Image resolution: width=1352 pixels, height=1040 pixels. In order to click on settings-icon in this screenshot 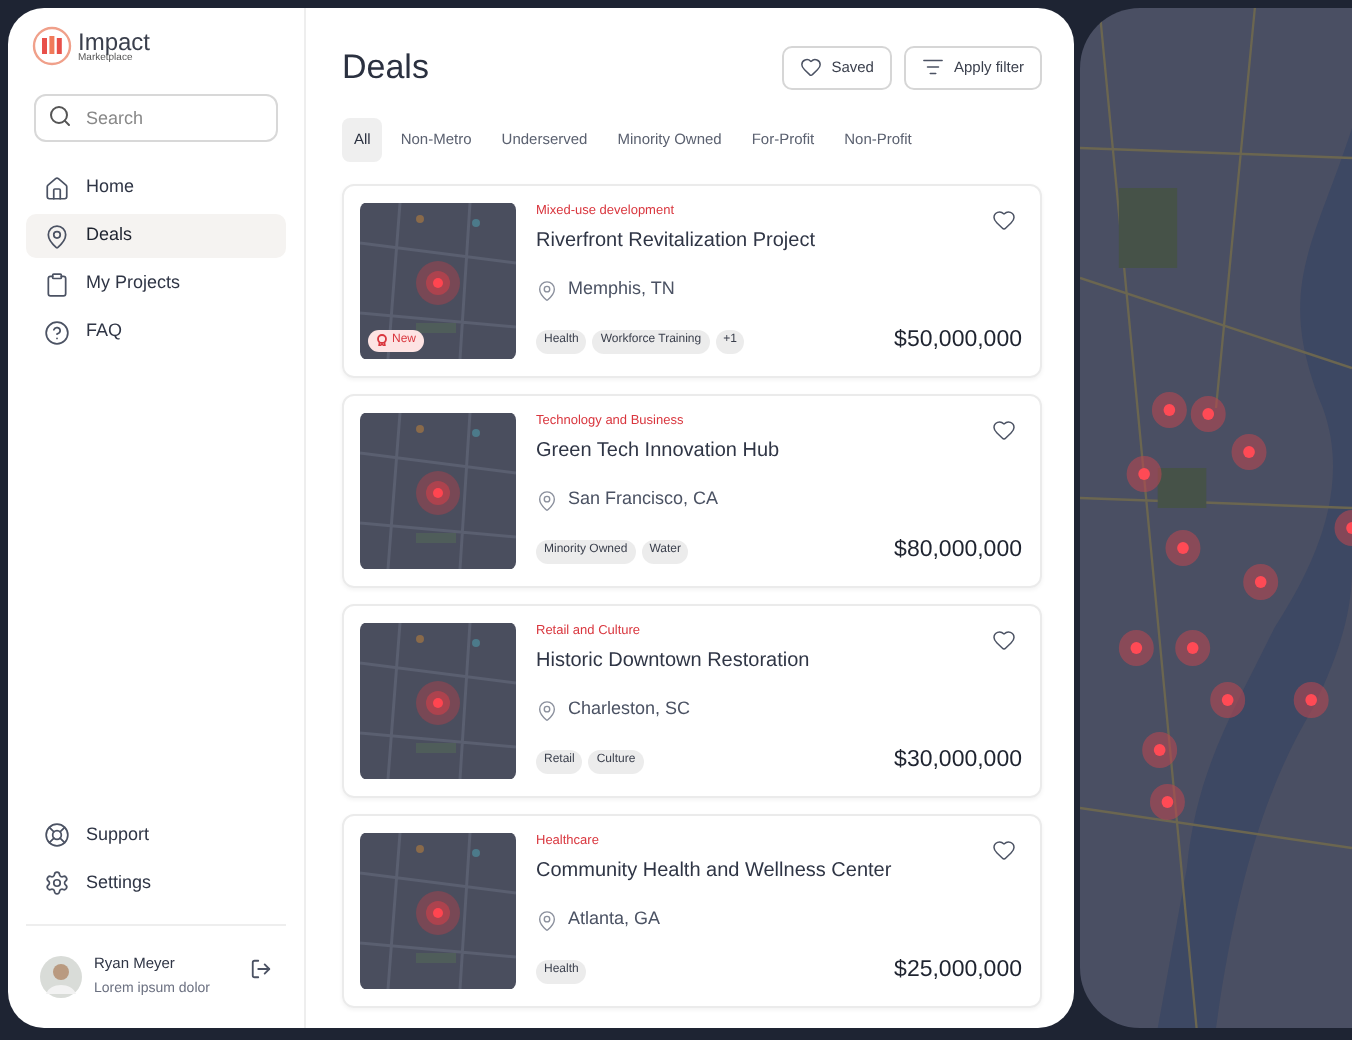, I will do `click(57, 882)`.